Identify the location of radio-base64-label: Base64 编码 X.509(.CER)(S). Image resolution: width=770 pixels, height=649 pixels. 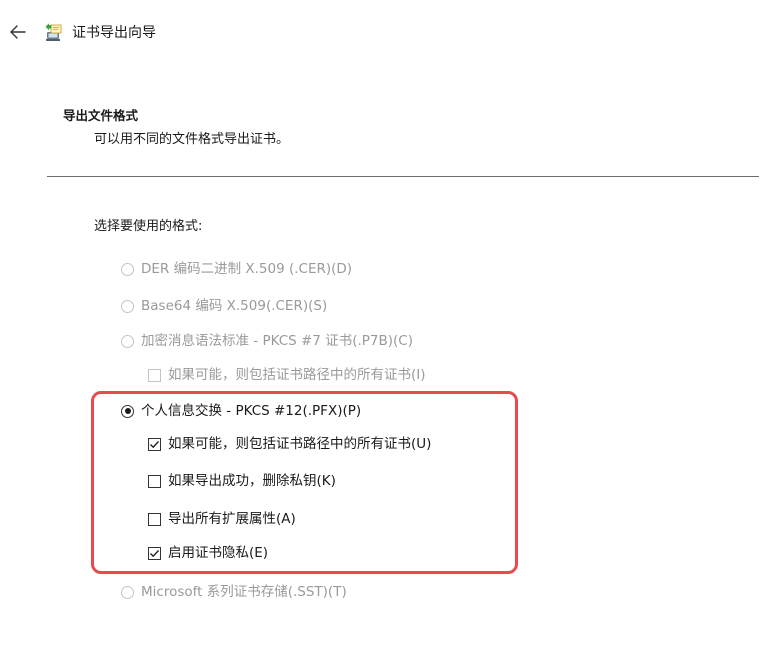
(234, 306).